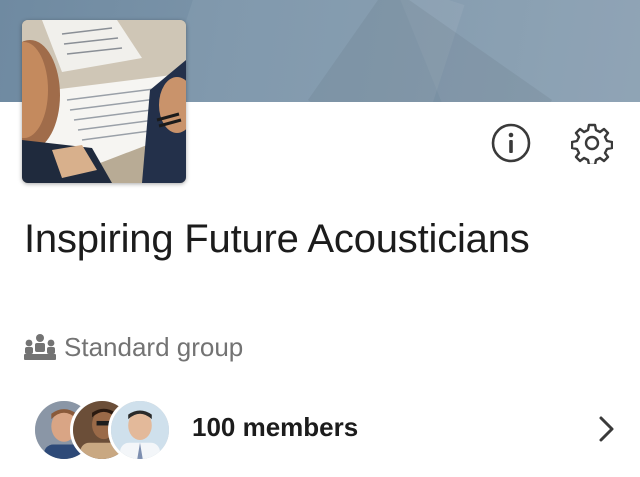 The image size is (640, 477). Describe the element at coordinates (277, 239) in the screenshot. I see `group-title: Inspiring Future Acousticians` at that location.